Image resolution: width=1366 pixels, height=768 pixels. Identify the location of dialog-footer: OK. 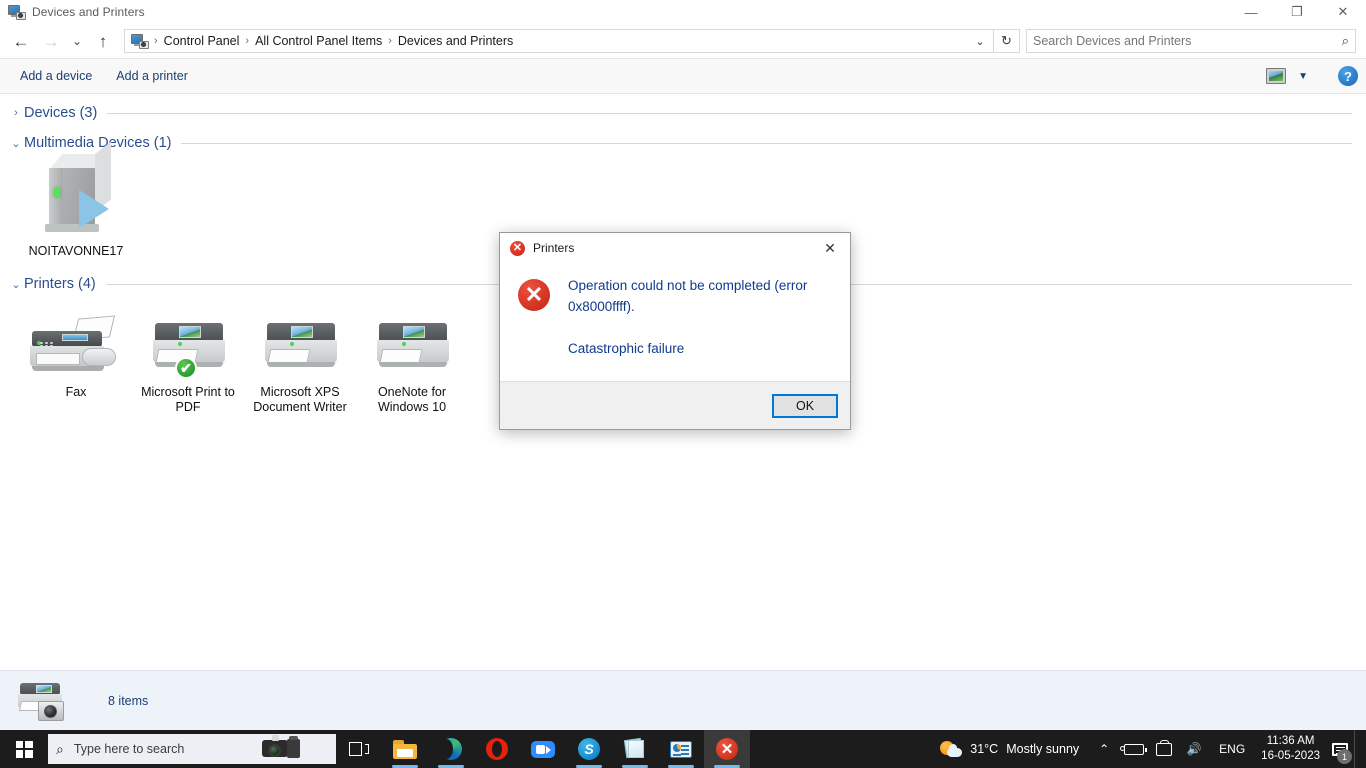
(675, 405).